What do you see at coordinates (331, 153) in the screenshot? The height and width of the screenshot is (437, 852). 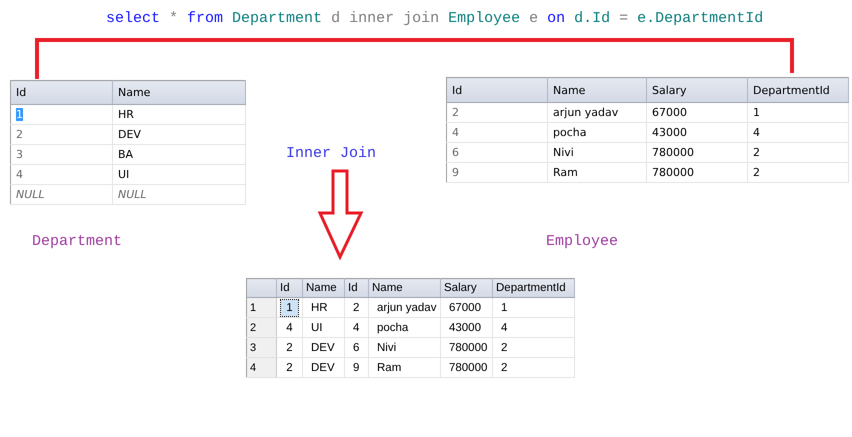 I see `join-label: Inner Join` at bounding box center [331, 153].